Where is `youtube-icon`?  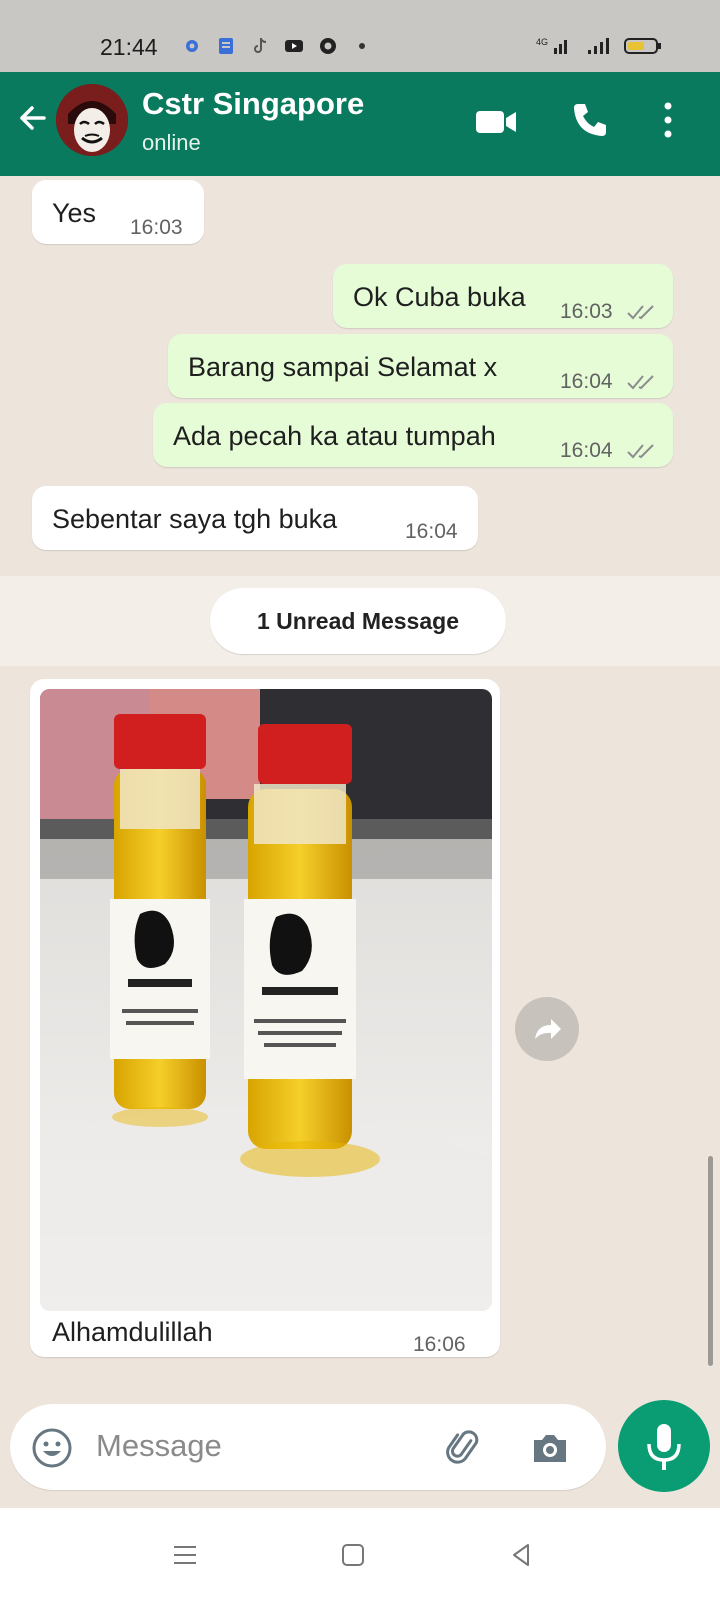 youtube-icon is located at coordinates (294, 46).